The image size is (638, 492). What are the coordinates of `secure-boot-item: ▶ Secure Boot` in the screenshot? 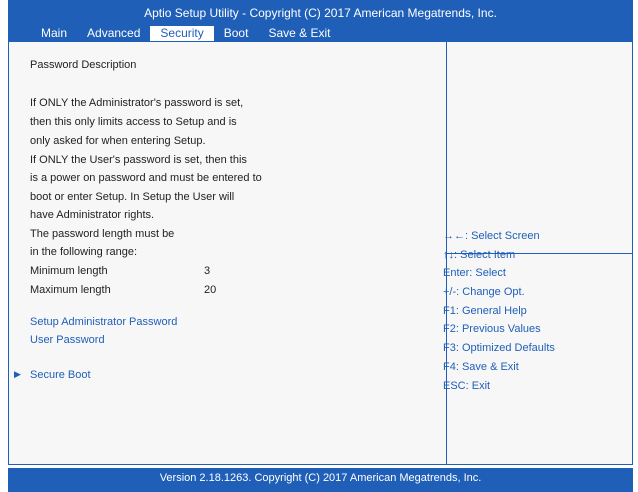 It's located at (52, 375).